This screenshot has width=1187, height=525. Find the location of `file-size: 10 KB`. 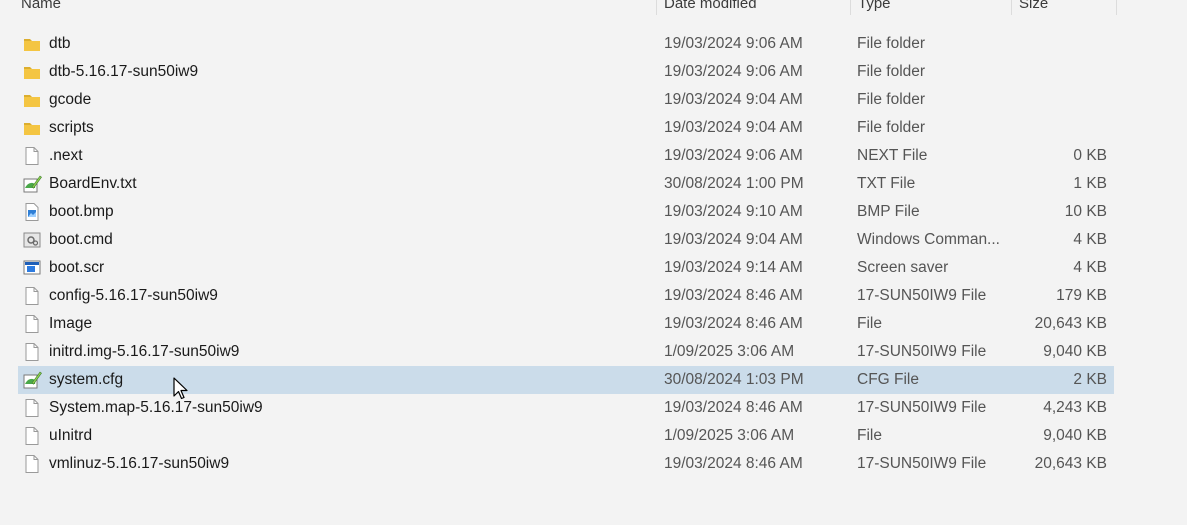

file-size: 10 KB is located at coordinates (1085, 211).